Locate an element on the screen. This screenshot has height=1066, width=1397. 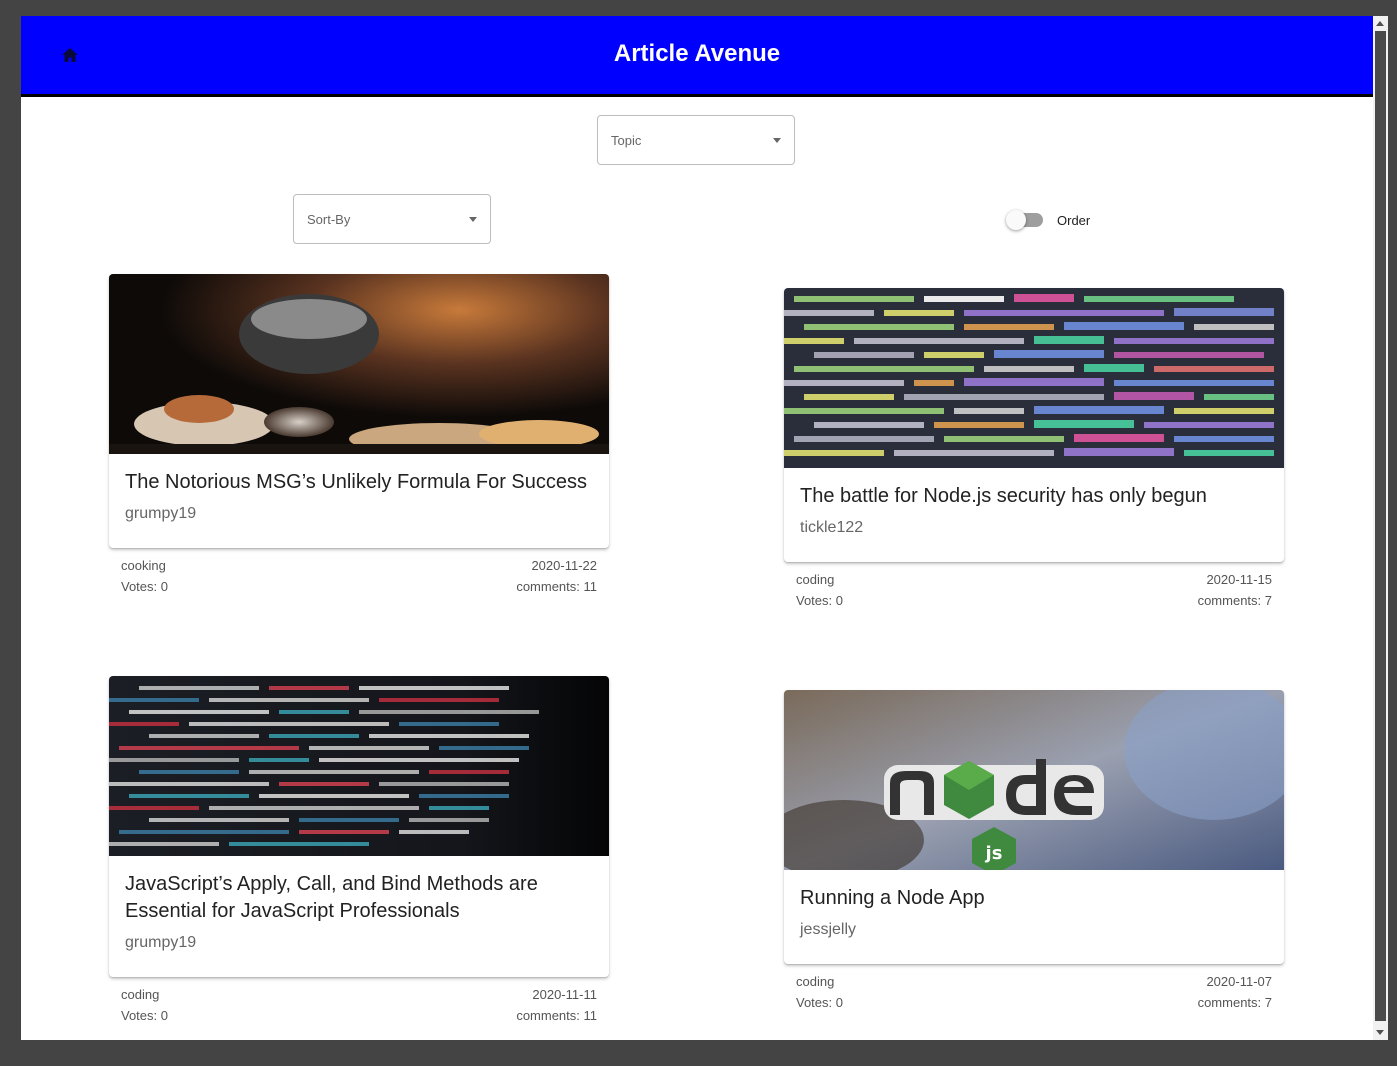
article-author: jessjelly is located at coordinates (828, 929).